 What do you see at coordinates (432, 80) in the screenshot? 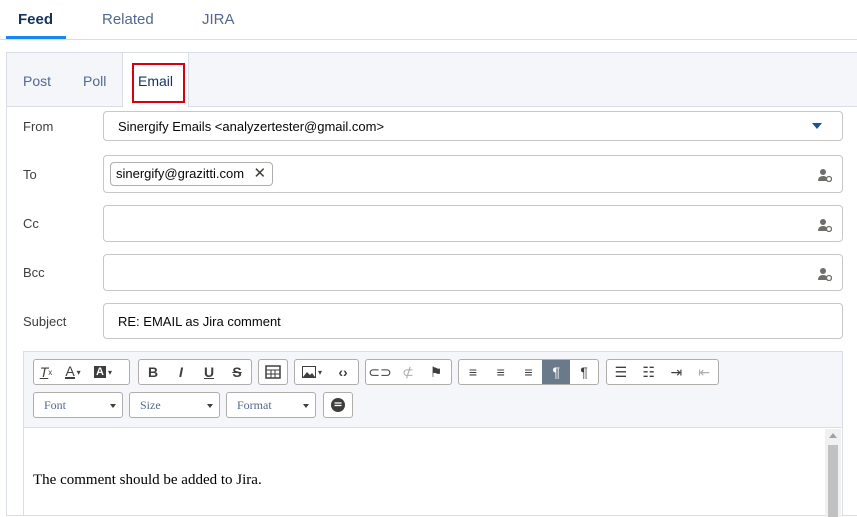
I see `publisher-tabs: Post Poll Email` at bounding box center [432, 80].